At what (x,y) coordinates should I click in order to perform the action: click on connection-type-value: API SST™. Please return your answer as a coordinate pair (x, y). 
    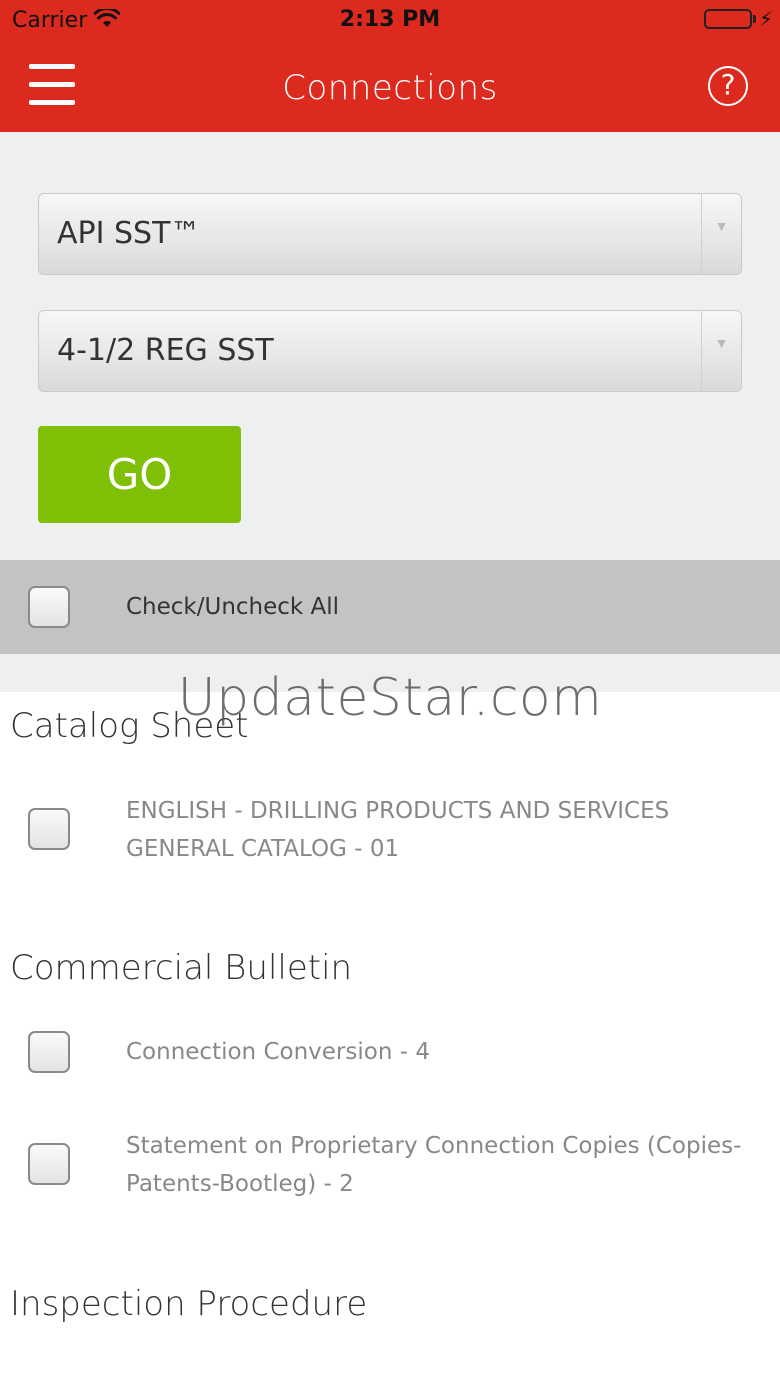
    Looking at the image, I should click on (129, 233).